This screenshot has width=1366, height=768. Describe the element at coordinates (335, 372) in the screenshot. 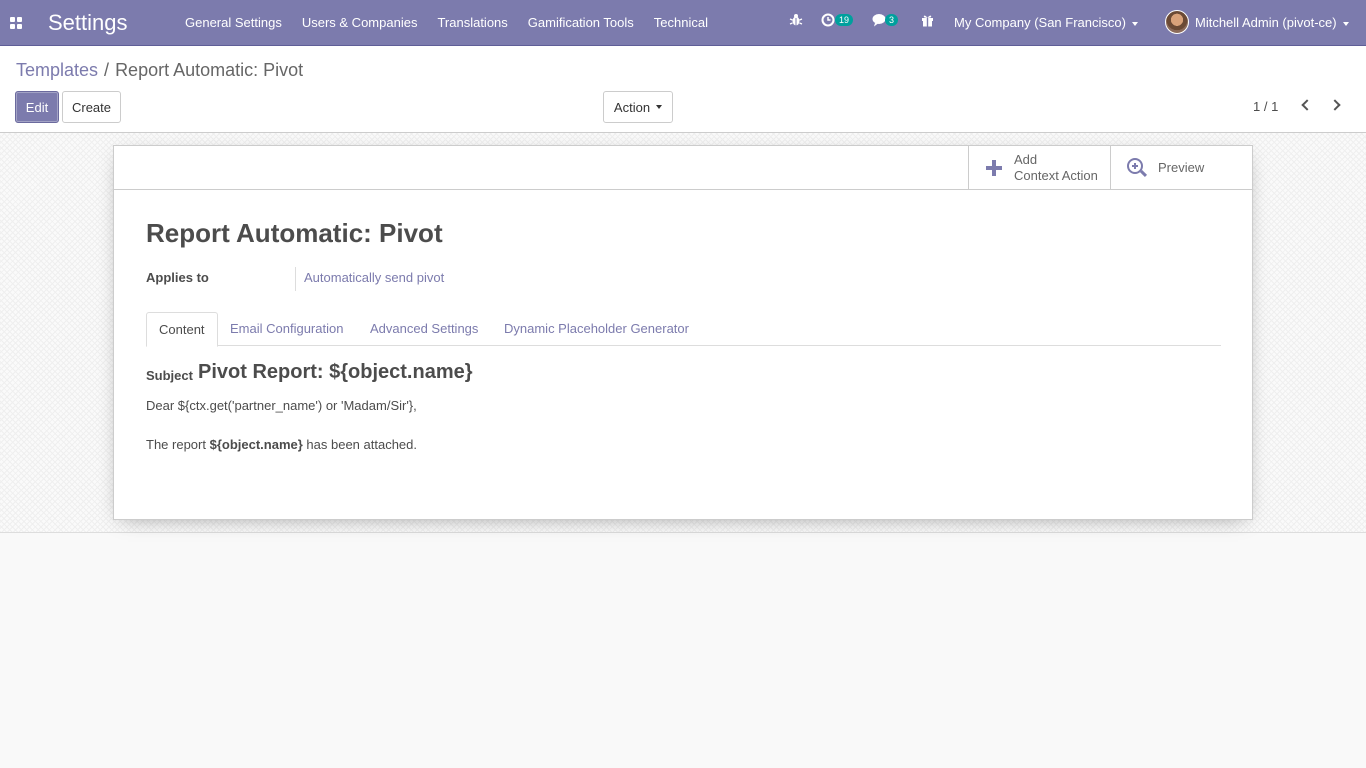

I see `subject-value: Pivot Report: ${object.name}` at that location.